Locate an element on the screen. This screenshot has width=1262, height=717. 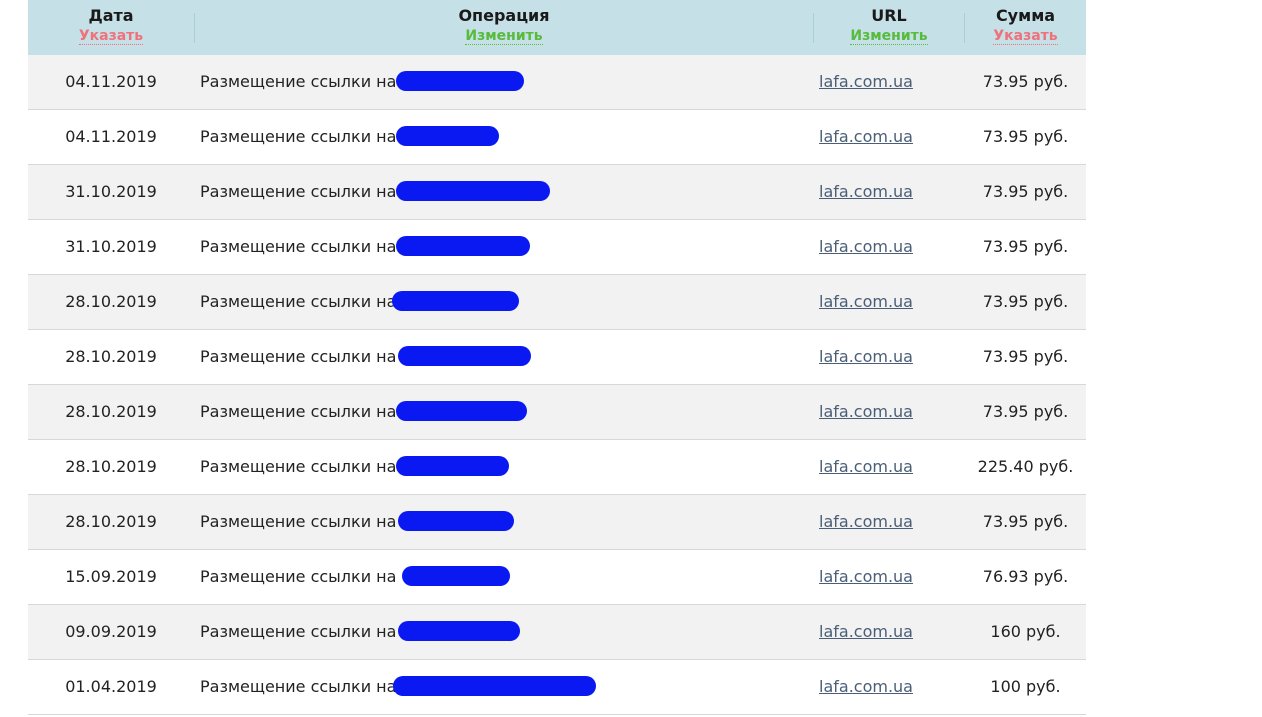
header-url-title: URL is located at coordinates (889, 15).